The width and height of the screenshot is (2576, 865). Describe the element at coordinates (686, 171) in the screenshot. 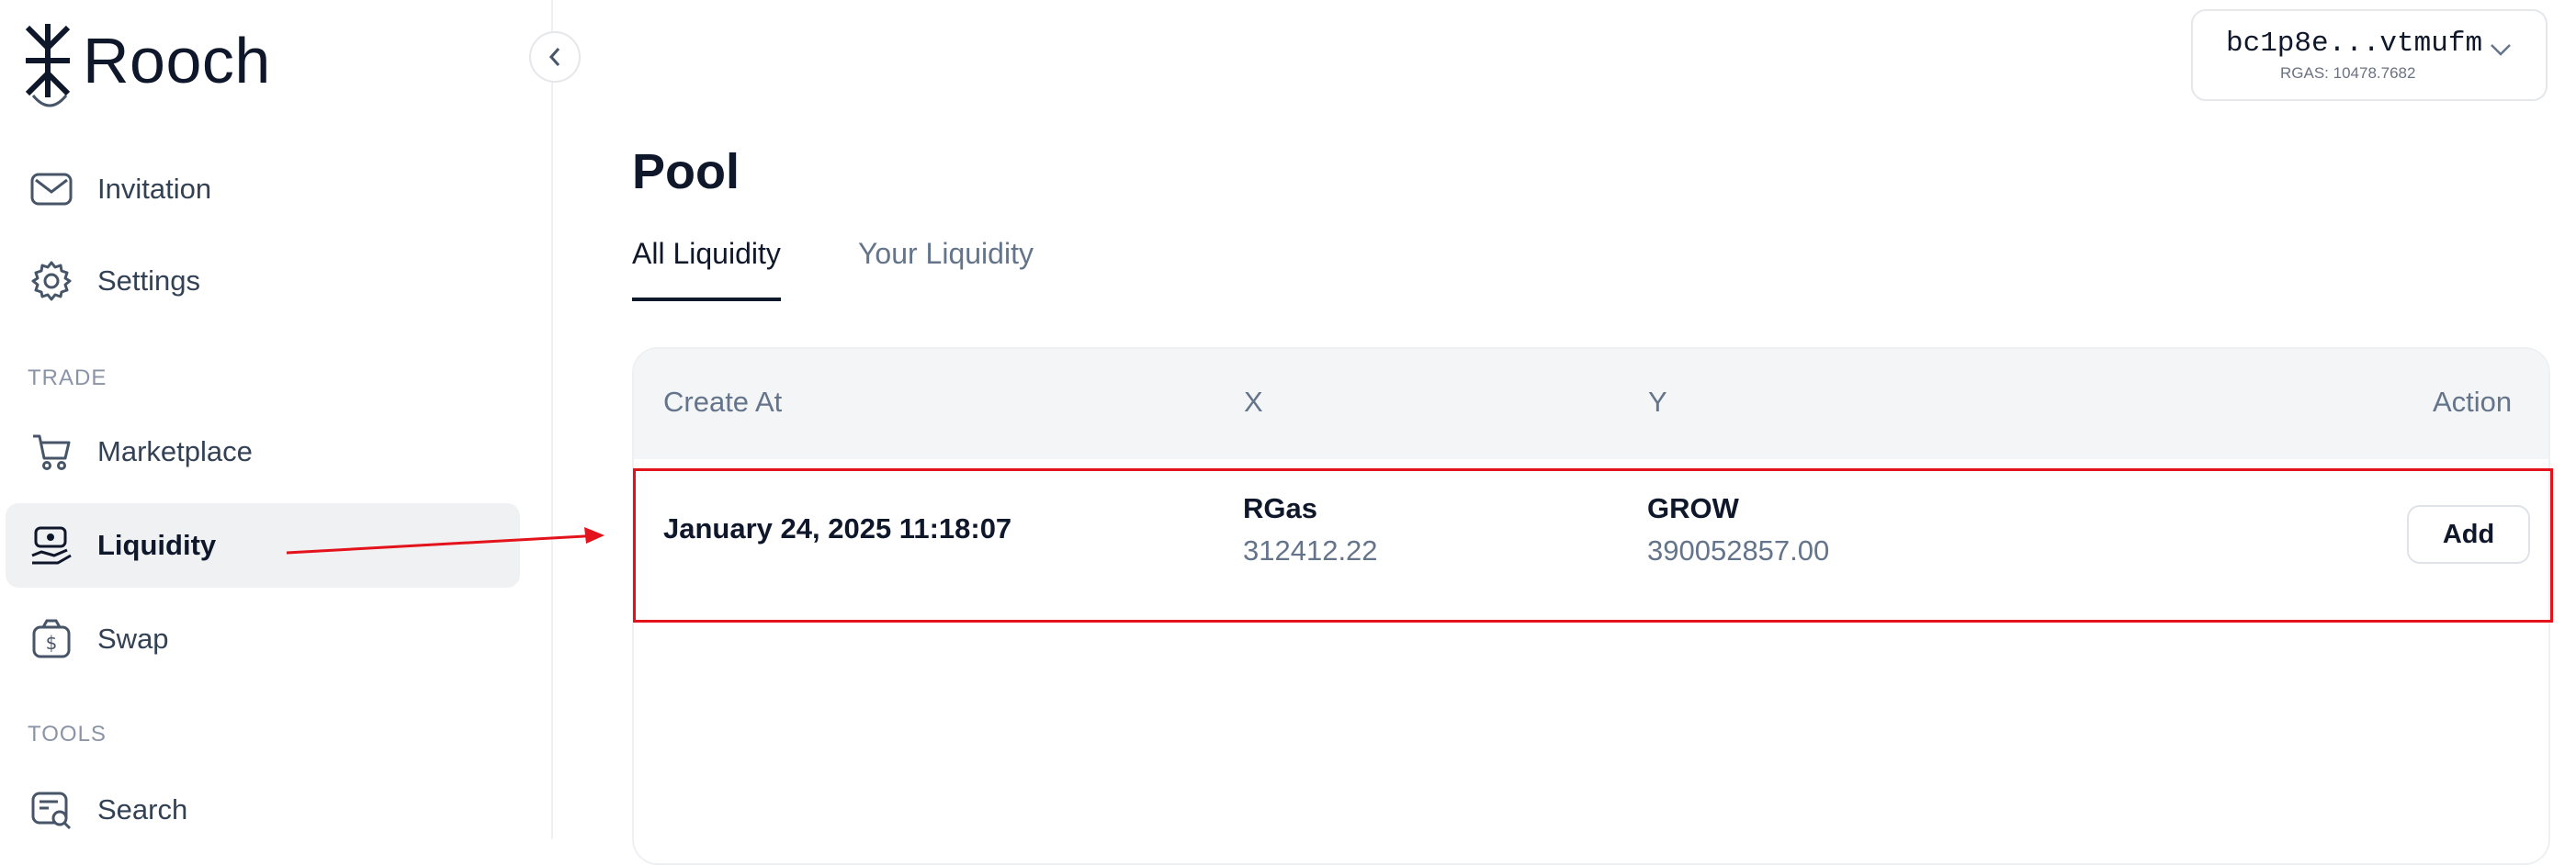

I see `page-title: Pool` at that location.